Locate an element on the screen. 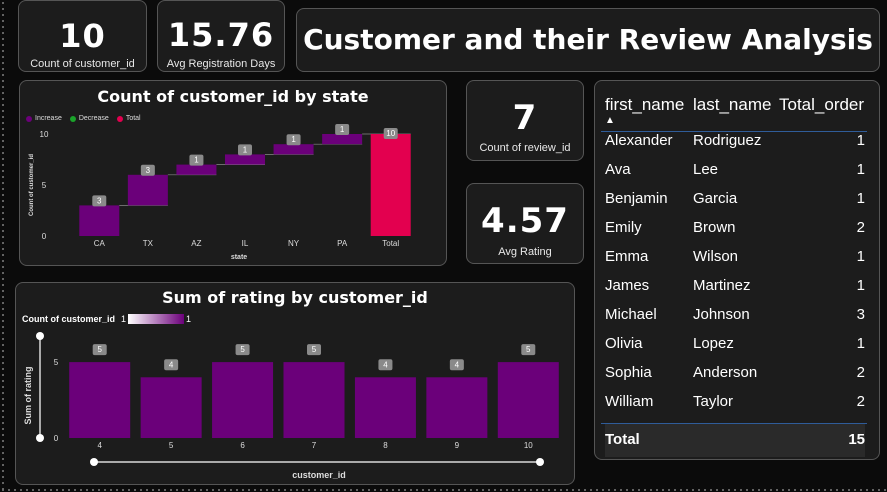  kpi-card-registration: 15.76 Avg Registration Days is located at coordinates (221, 36).